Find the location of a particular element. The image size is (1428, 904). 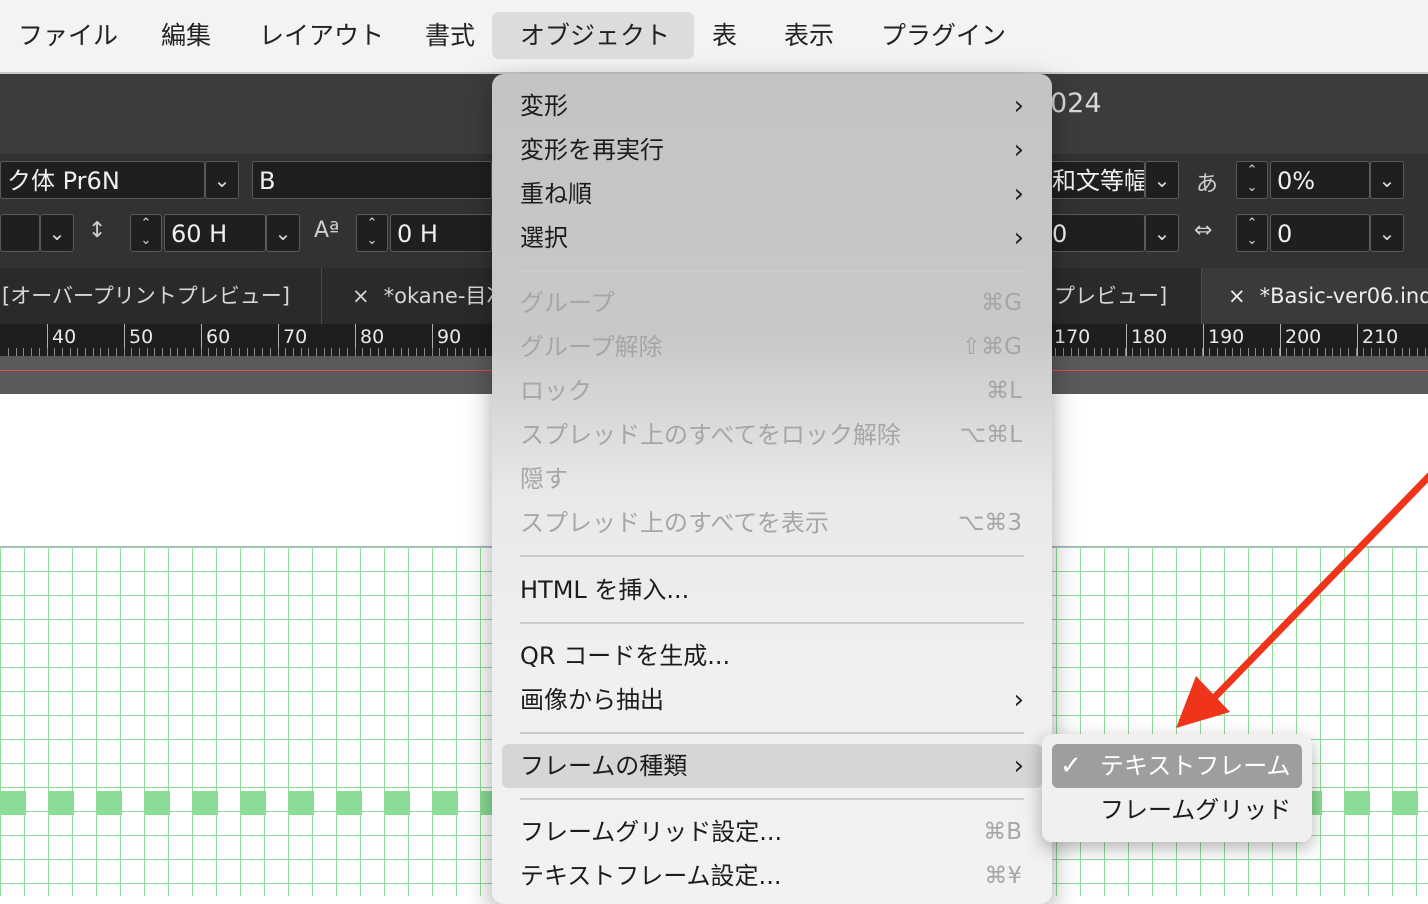

grid-count-field: 0 is located at coordinates (1095, 233).